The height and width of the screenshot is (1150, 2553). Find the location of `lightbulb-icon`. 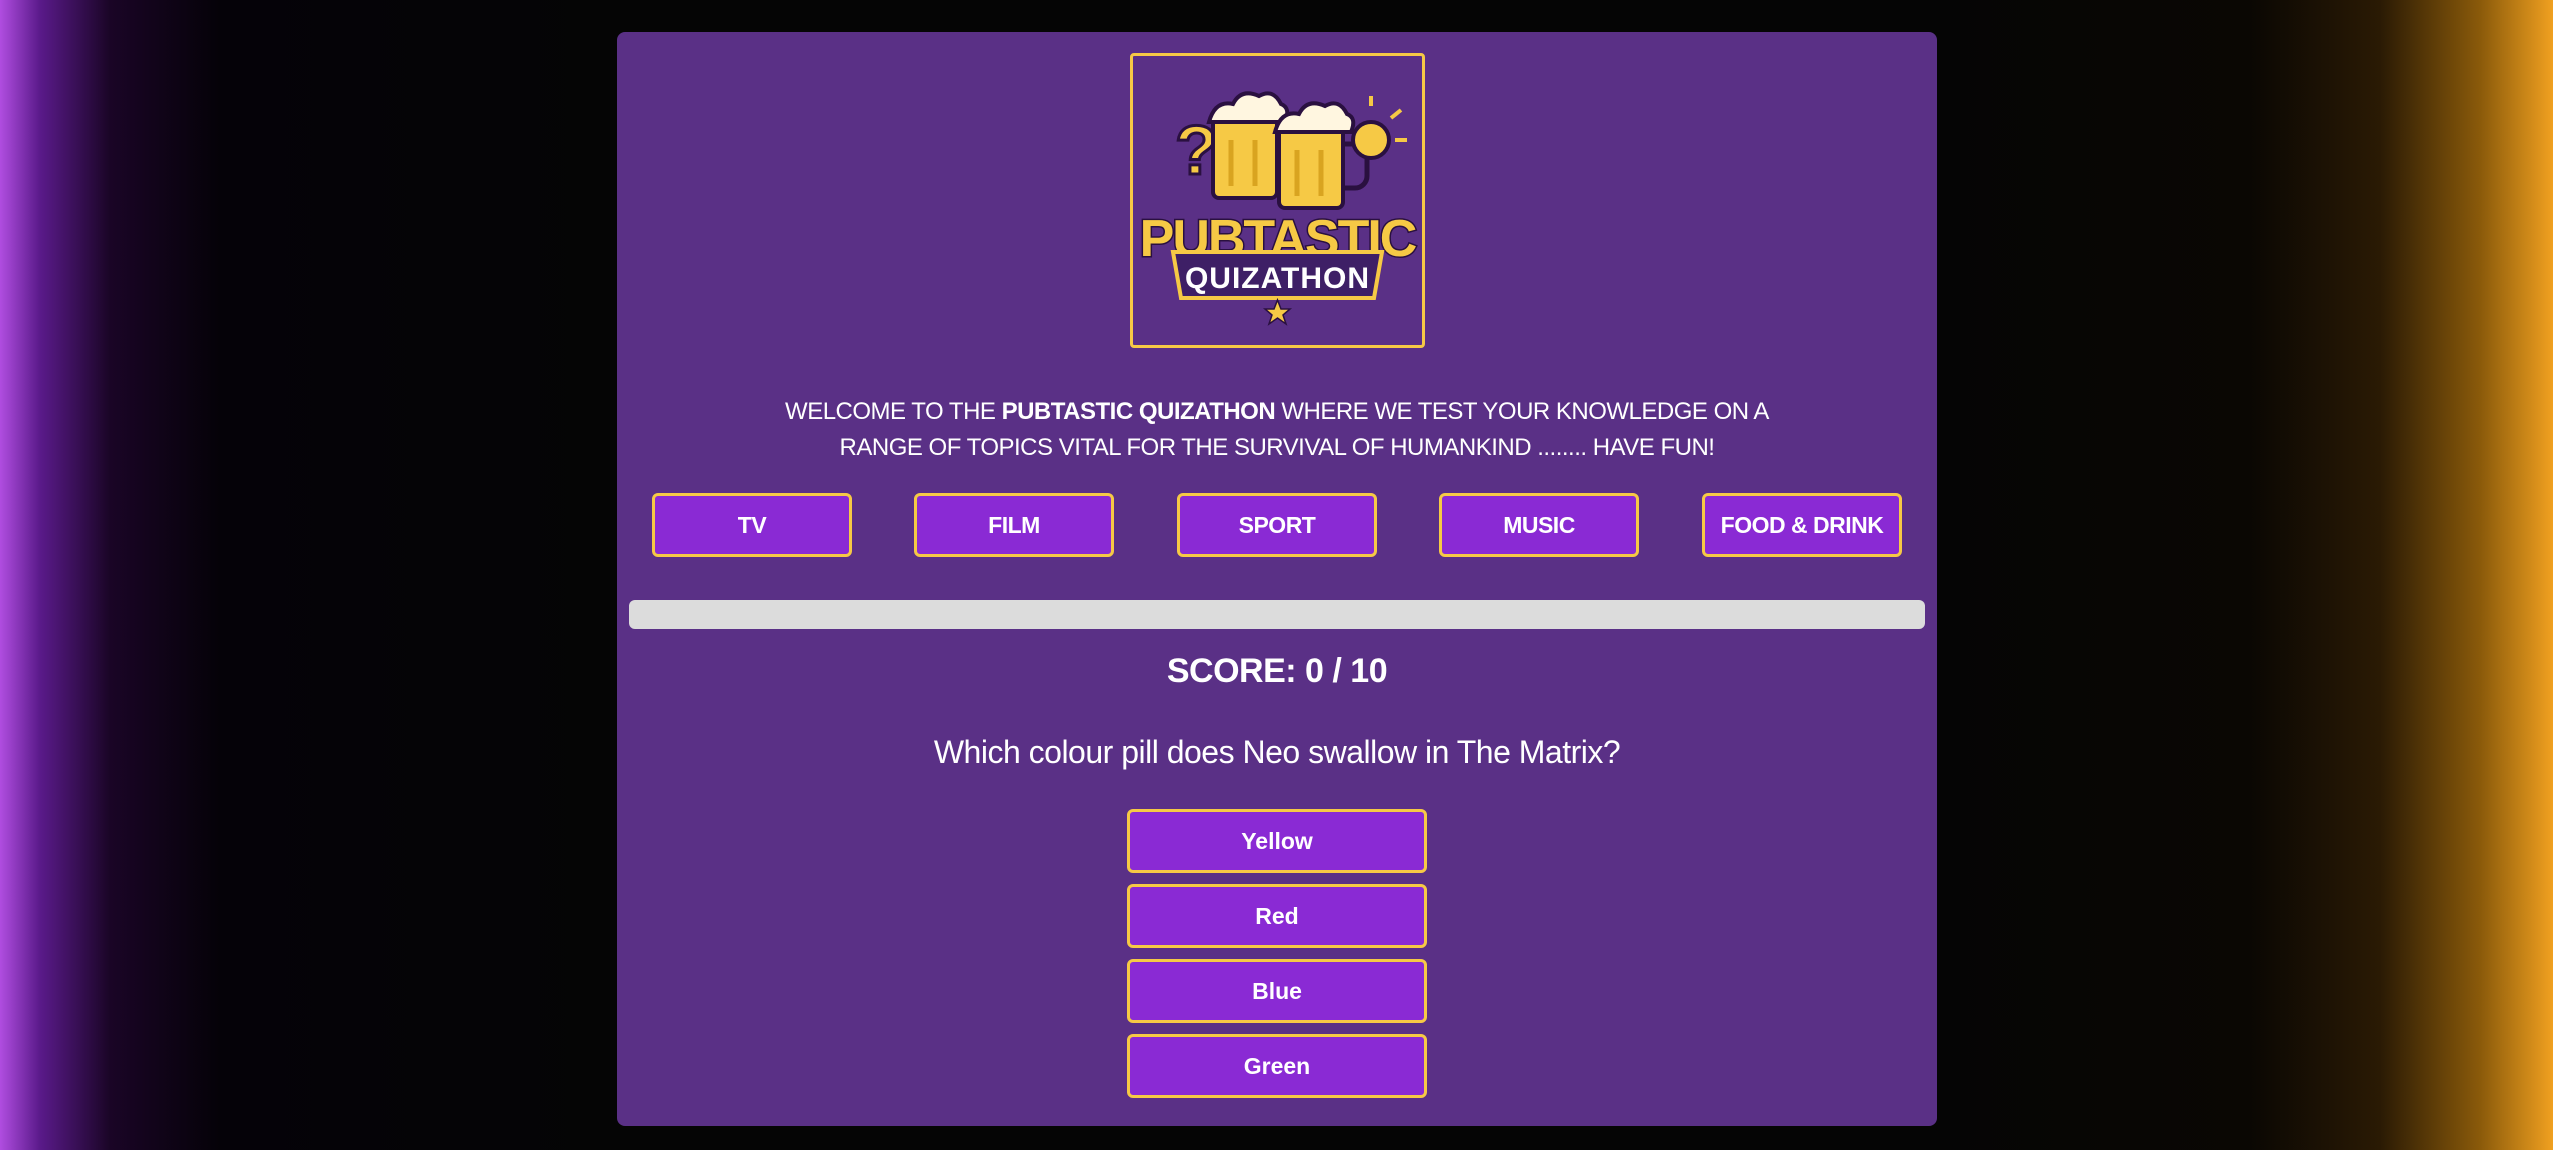

lightbulb-icon is located at coordinates (1379, 128).